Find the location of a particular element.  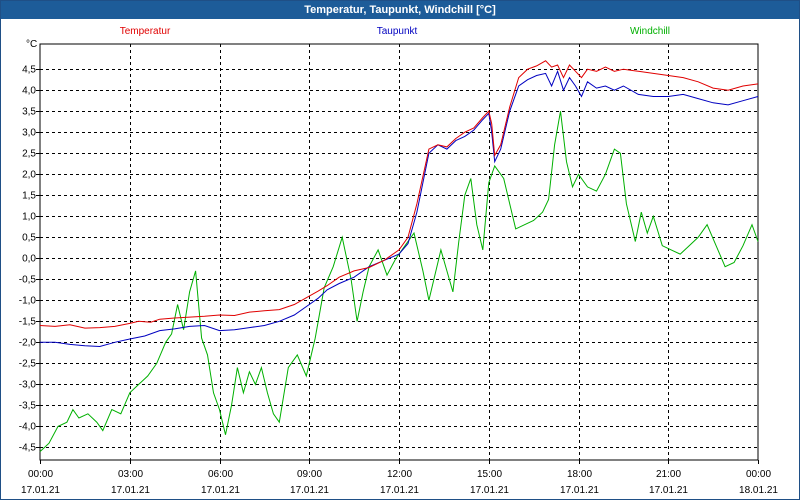

legend-temperatur: Temperatur is located at coordinates (145, 31).